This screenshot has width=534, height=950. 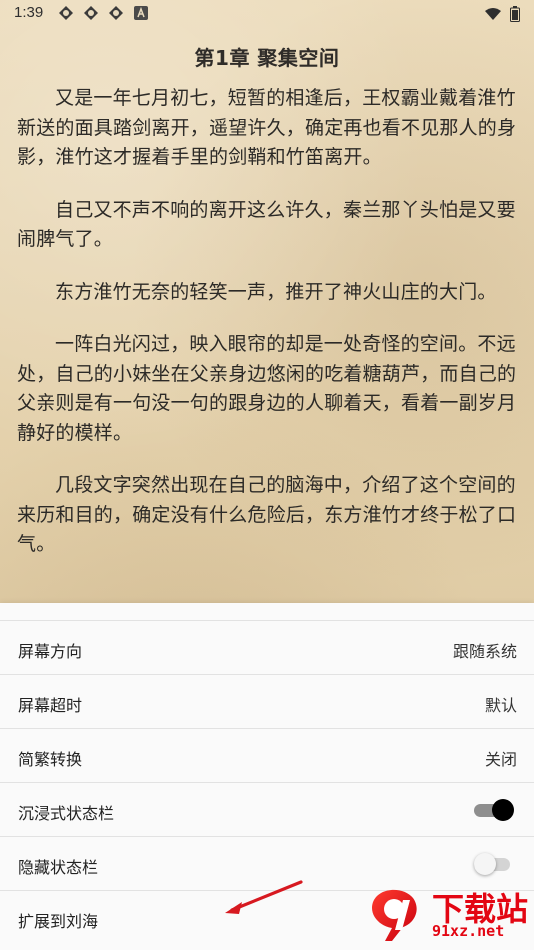 What do you see at coordinates (141, 13) in the screenshot?
I see `a-icon` at bounding box center [141, 13].